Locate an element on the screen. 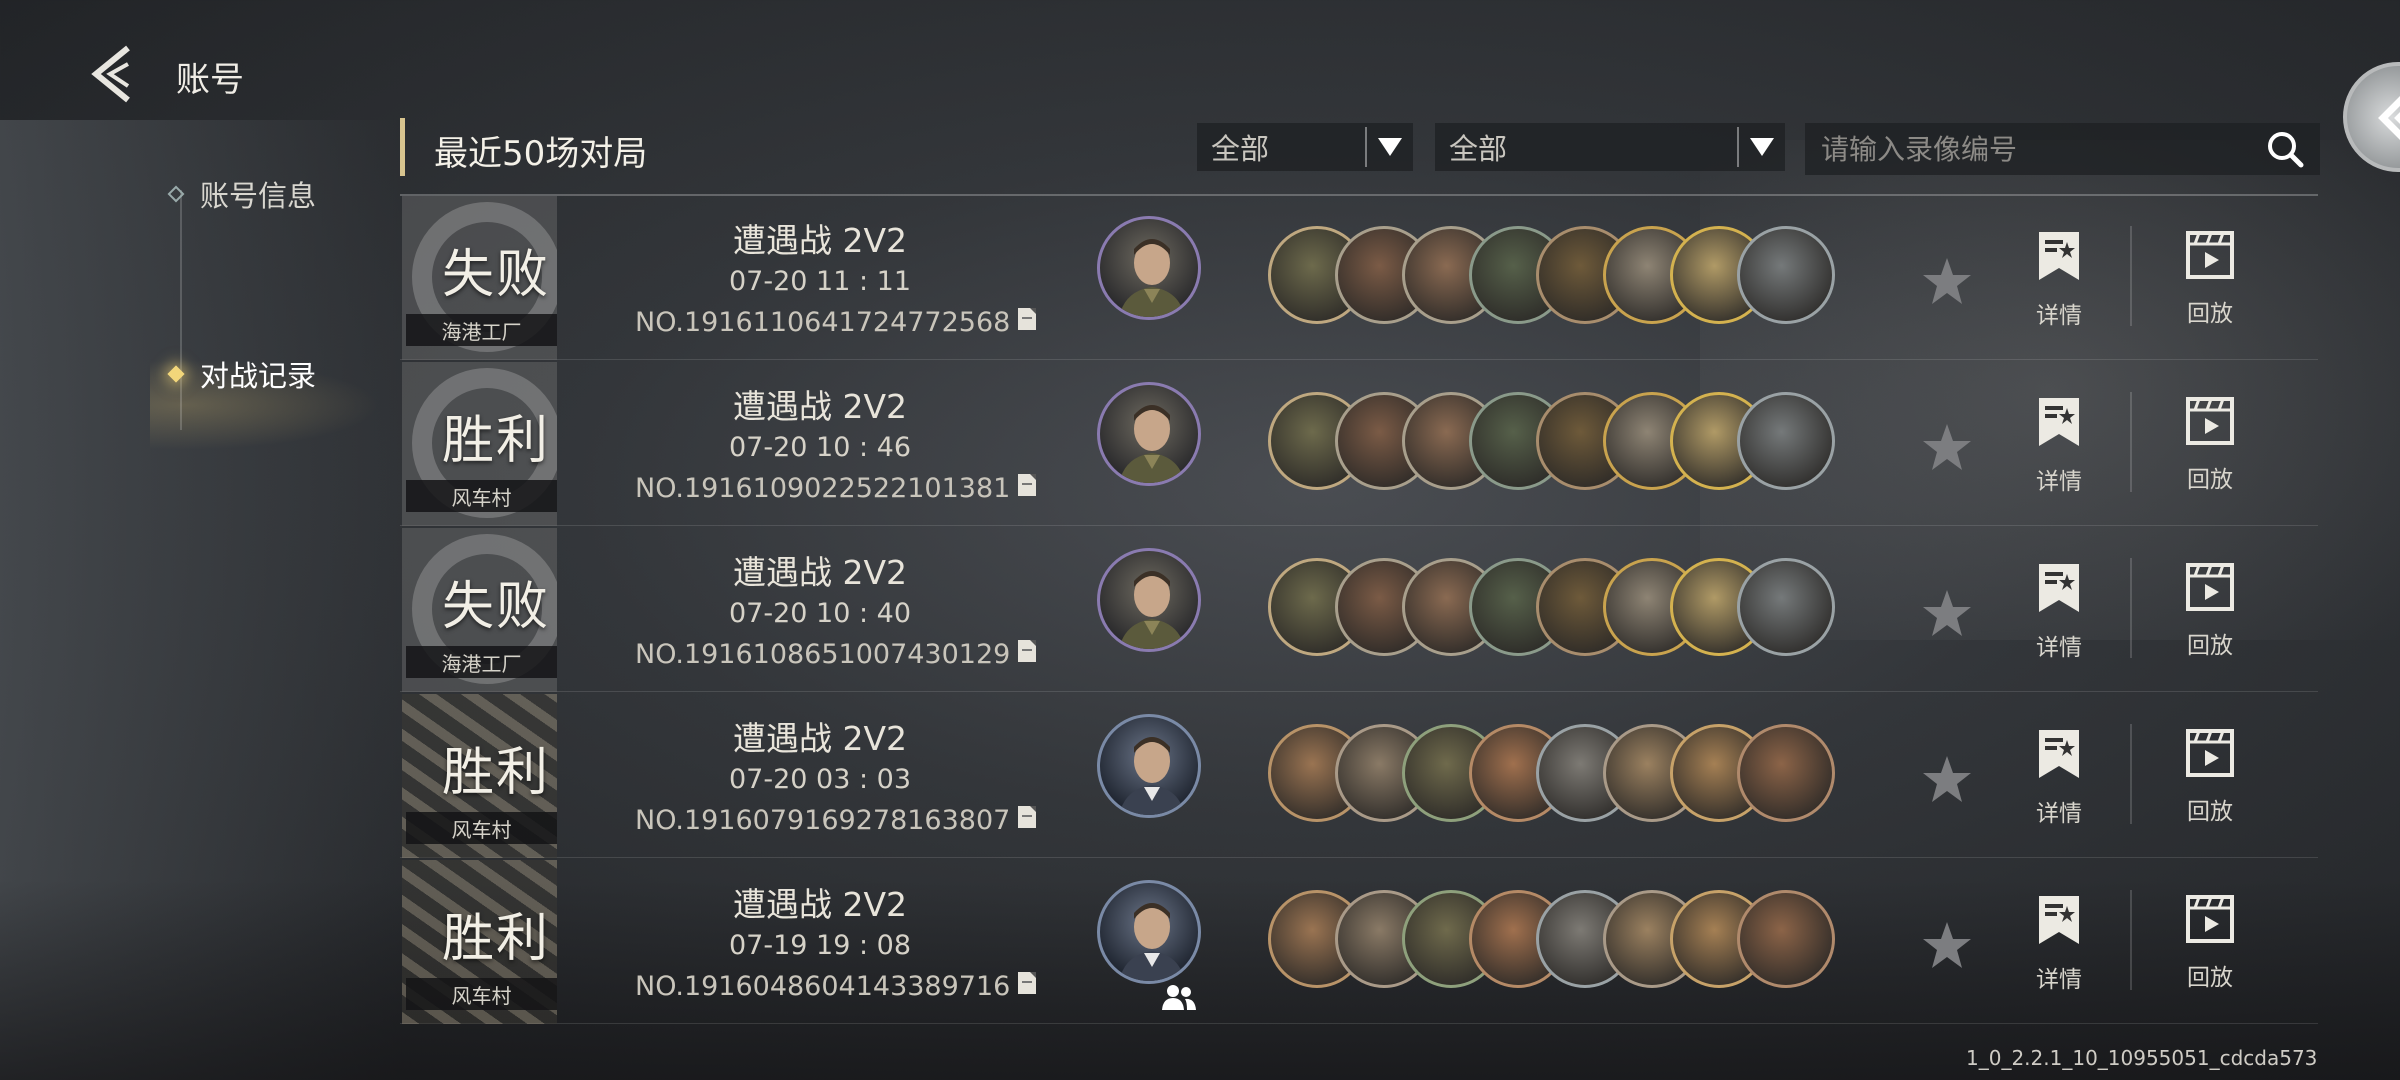 The image size is (2400, 1080). map-name: 海港工厂 is located at coordinates (481, 662).